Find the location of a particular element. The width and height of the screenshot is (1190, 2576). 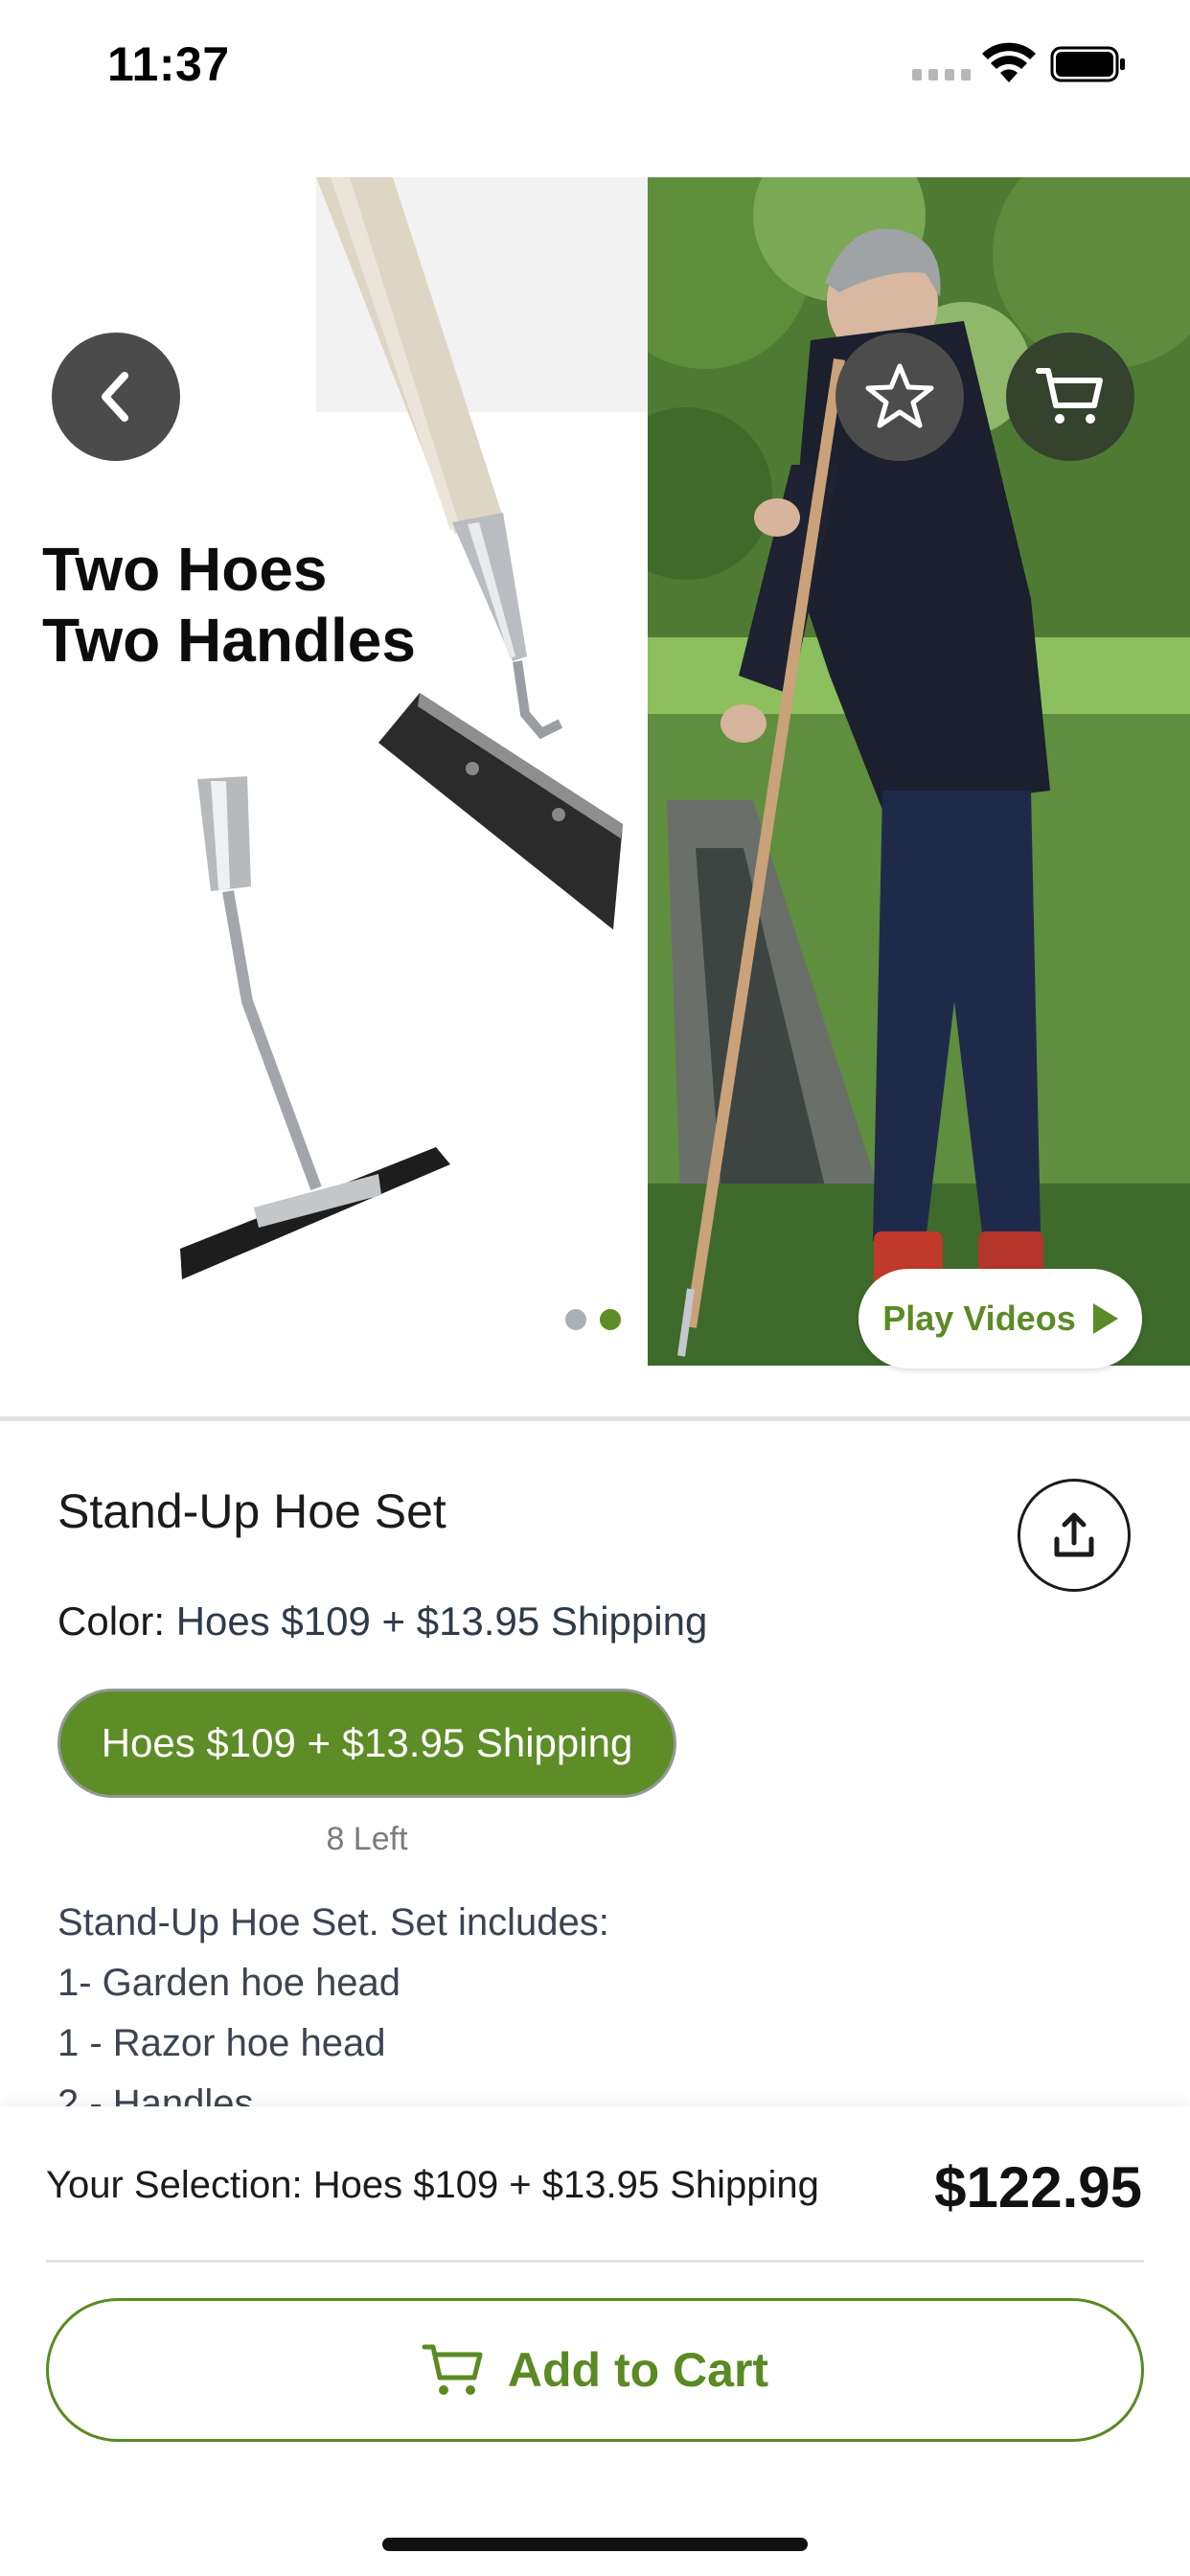

battery-icon is located at coordinates (1088, 64).